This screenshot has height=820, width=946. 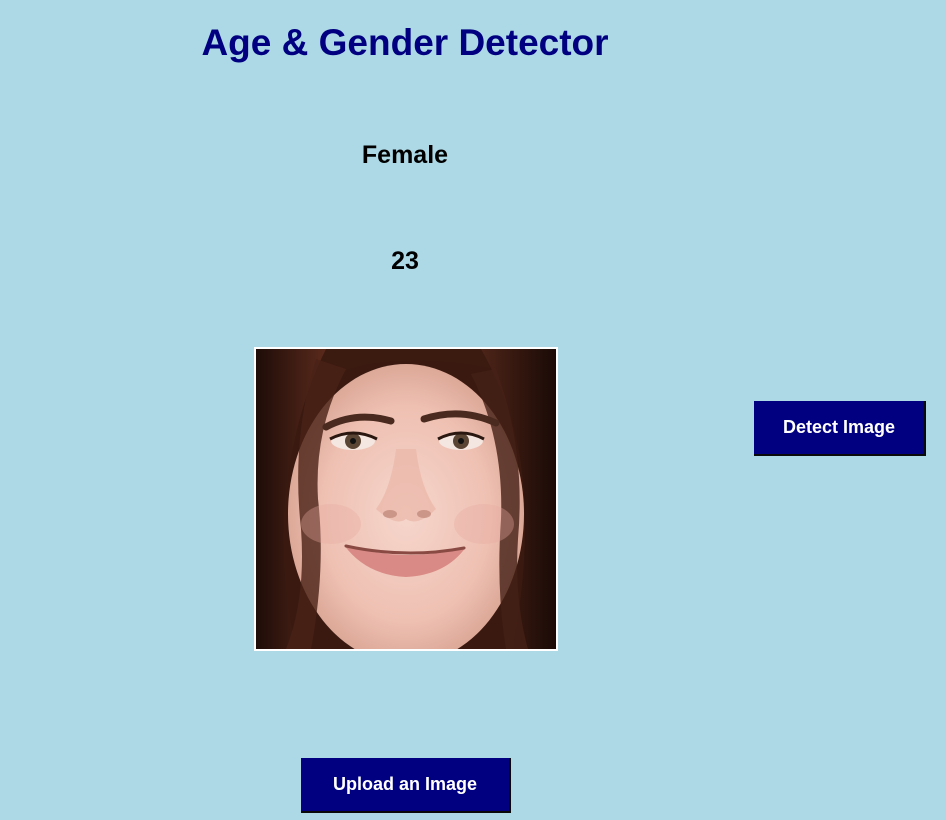 I want to click on page-title: Age & Gender Detector, so click(x=405, y=42).